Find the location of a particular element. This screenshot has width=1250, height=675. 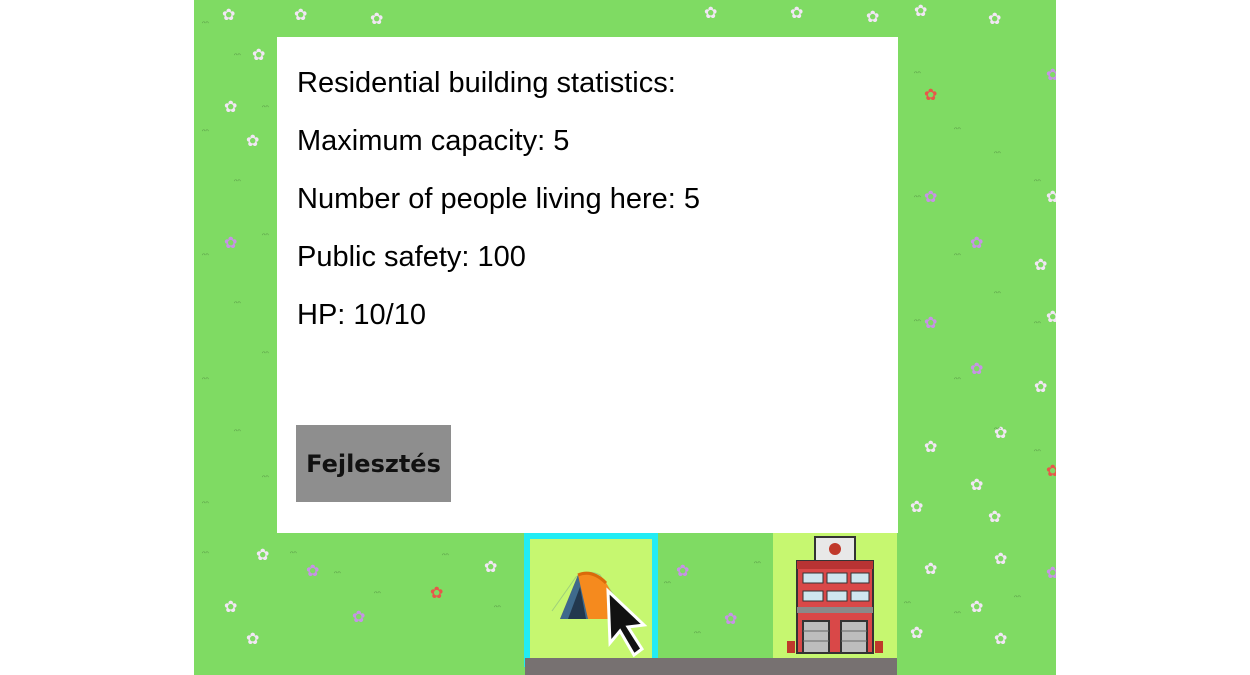

road is located at coordinates (711, 666).